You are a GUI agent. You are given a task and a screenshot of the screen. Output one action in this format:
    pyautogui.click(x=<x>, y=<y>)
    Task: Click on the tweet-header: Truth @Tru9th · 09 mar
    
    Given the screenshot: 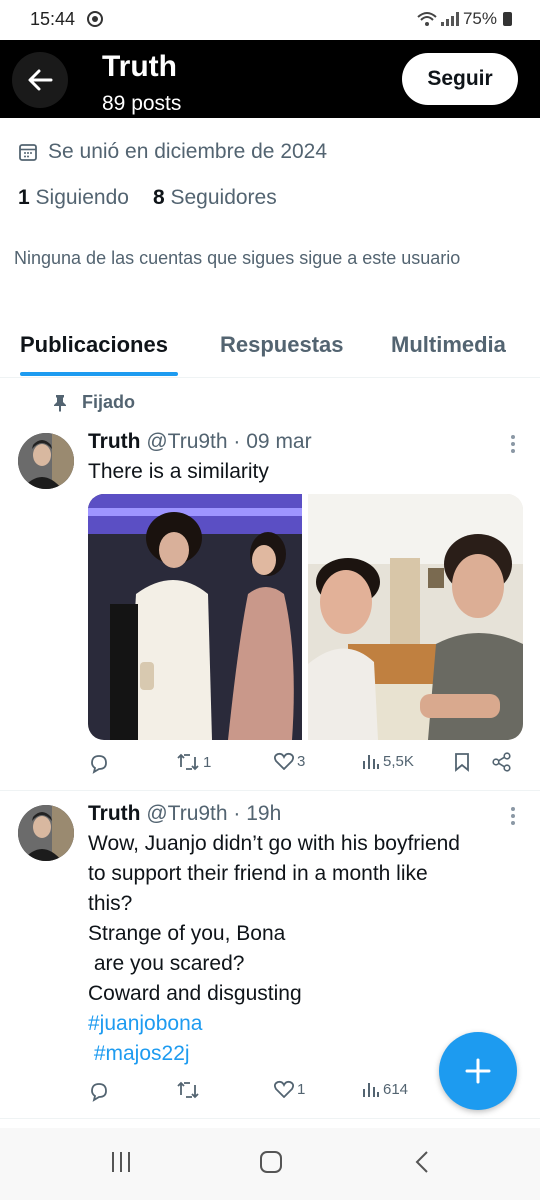 What is the action you would take?
    pyautogui.click(x=200, y=442)
    